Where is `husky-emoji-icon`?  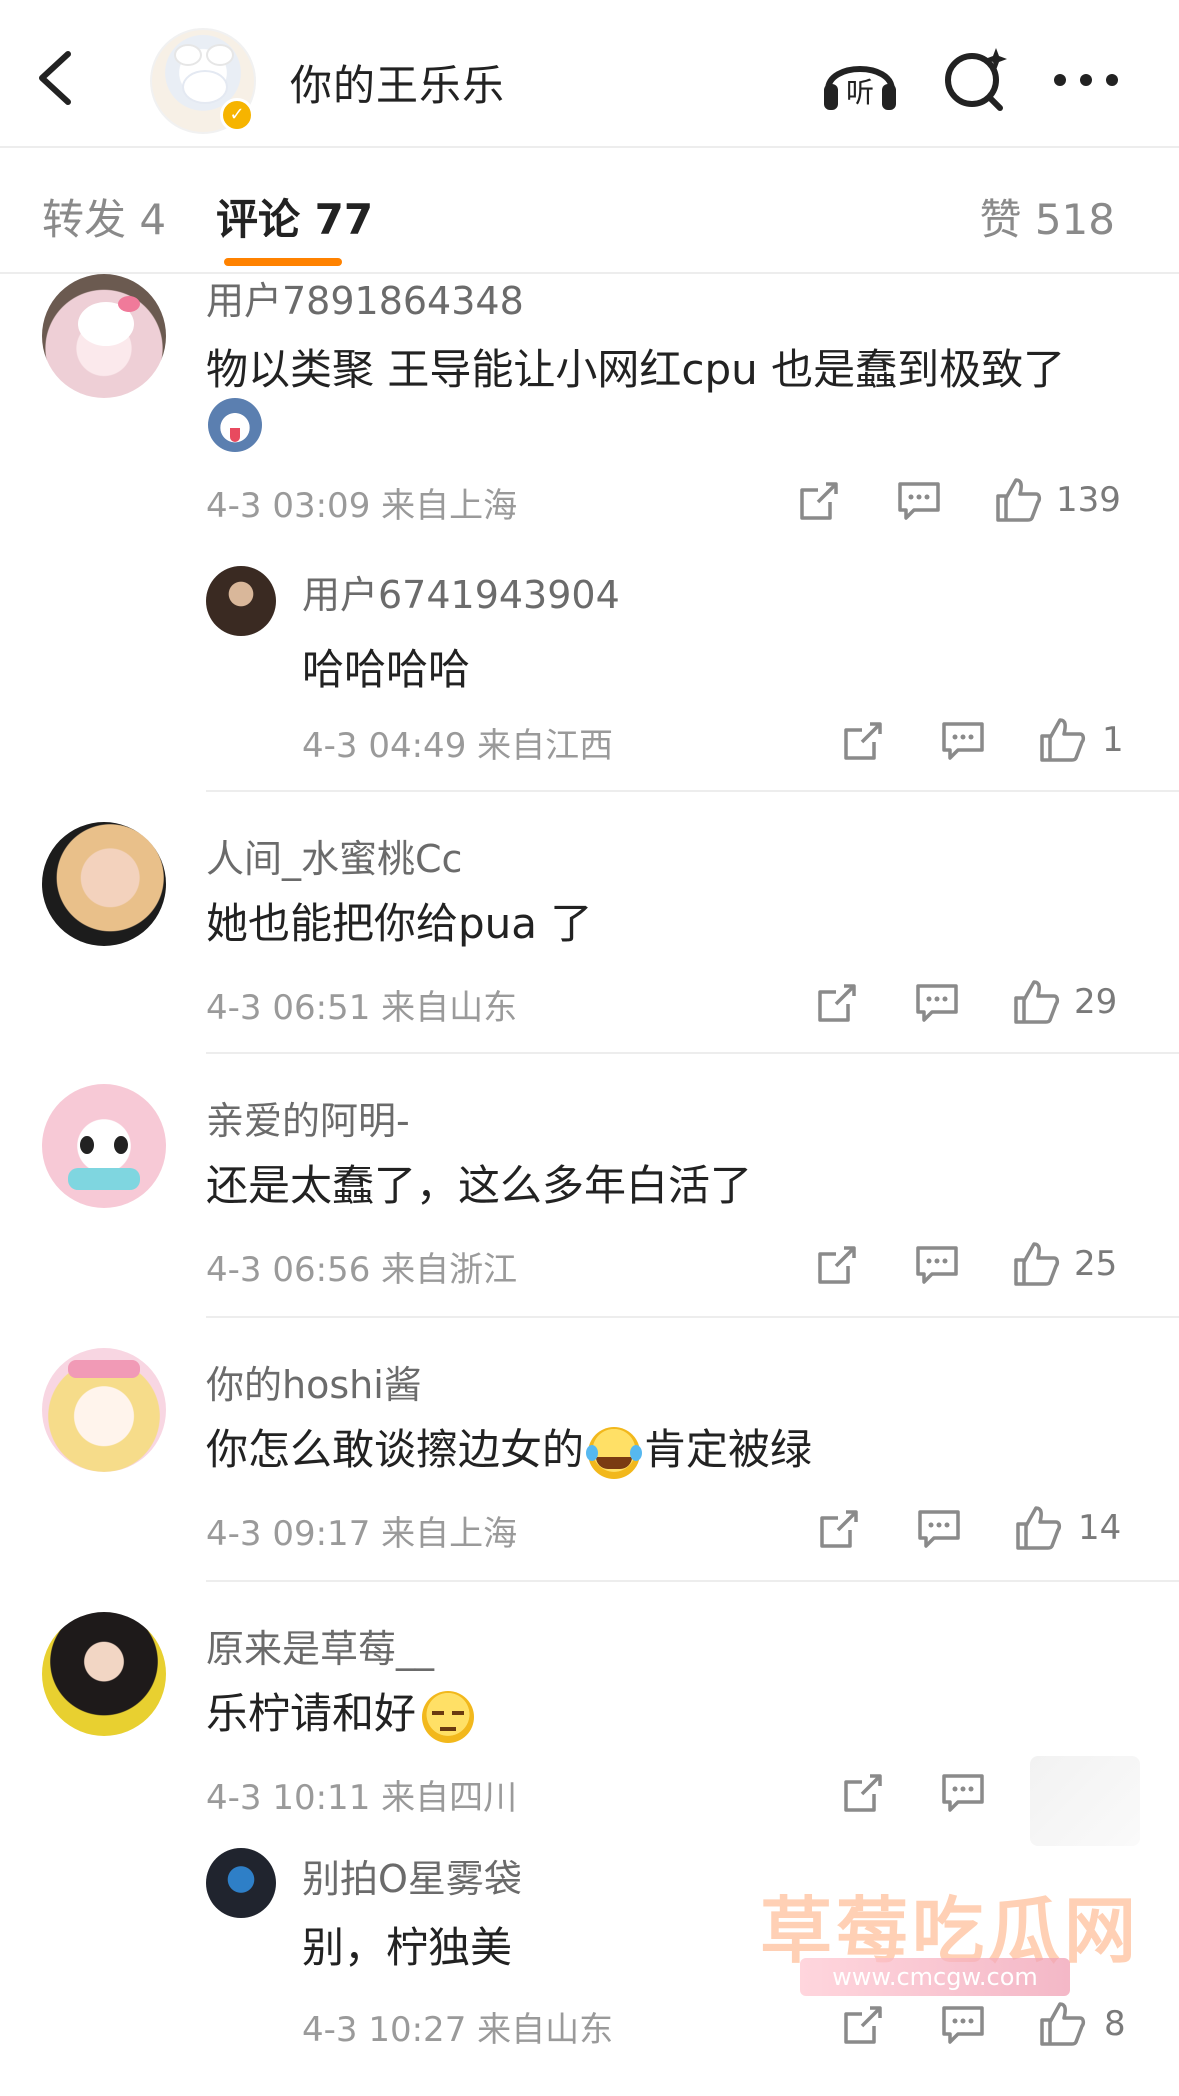
husky-emoji-icon is located at coordinates (235, 425).